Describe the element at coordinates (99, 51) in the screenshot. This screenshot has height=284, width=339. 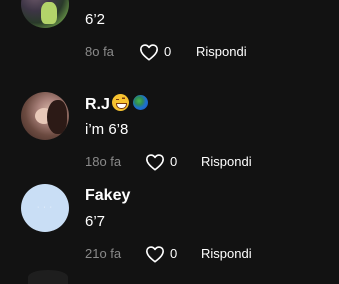
I see `comment-time: 8o fa` at that location.